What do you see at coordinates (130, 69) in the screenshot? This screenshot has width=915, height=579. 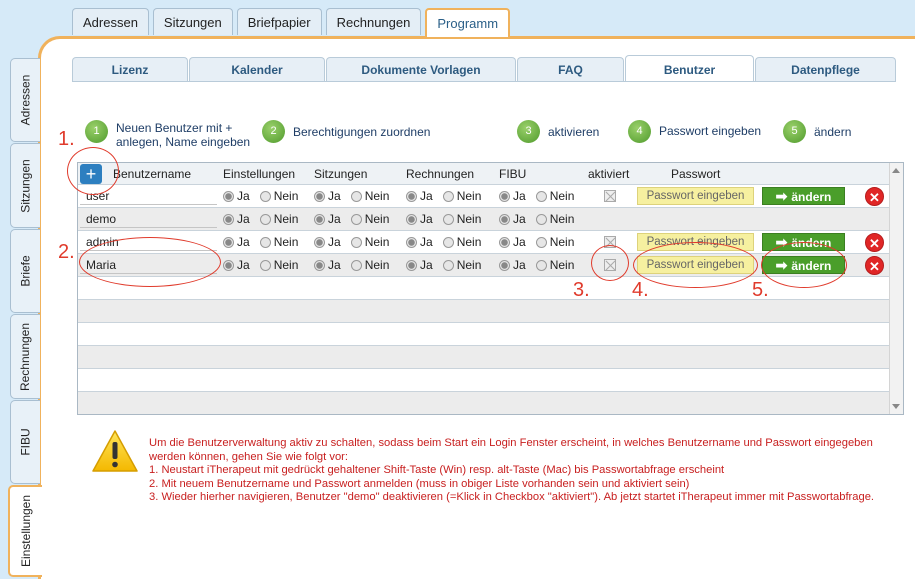 I see `subtab-lizenz: Lizenz` at bounding box center [130, 69].